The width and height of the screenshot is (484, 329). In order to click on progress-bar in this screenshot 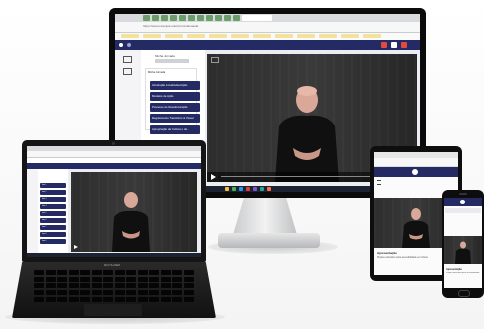, I will do `click(172, 61)`.